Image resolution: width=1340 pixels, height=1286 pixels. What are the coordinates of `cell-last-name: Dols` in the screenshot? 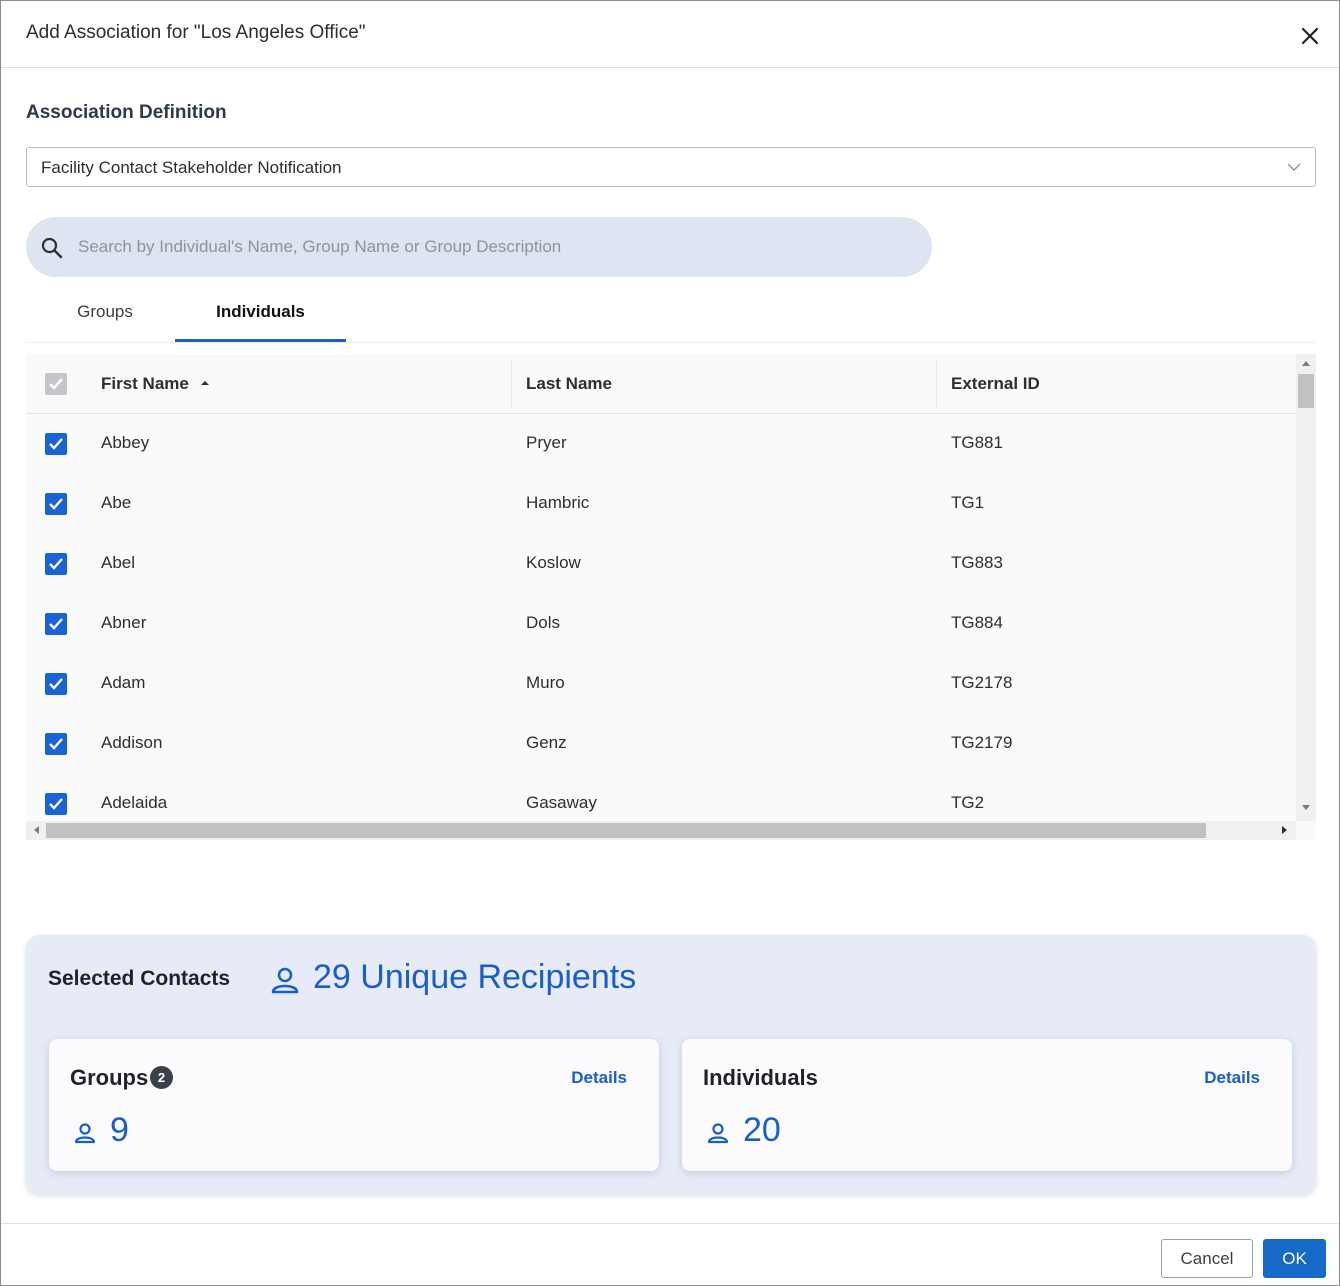 It's located at (543, 622).